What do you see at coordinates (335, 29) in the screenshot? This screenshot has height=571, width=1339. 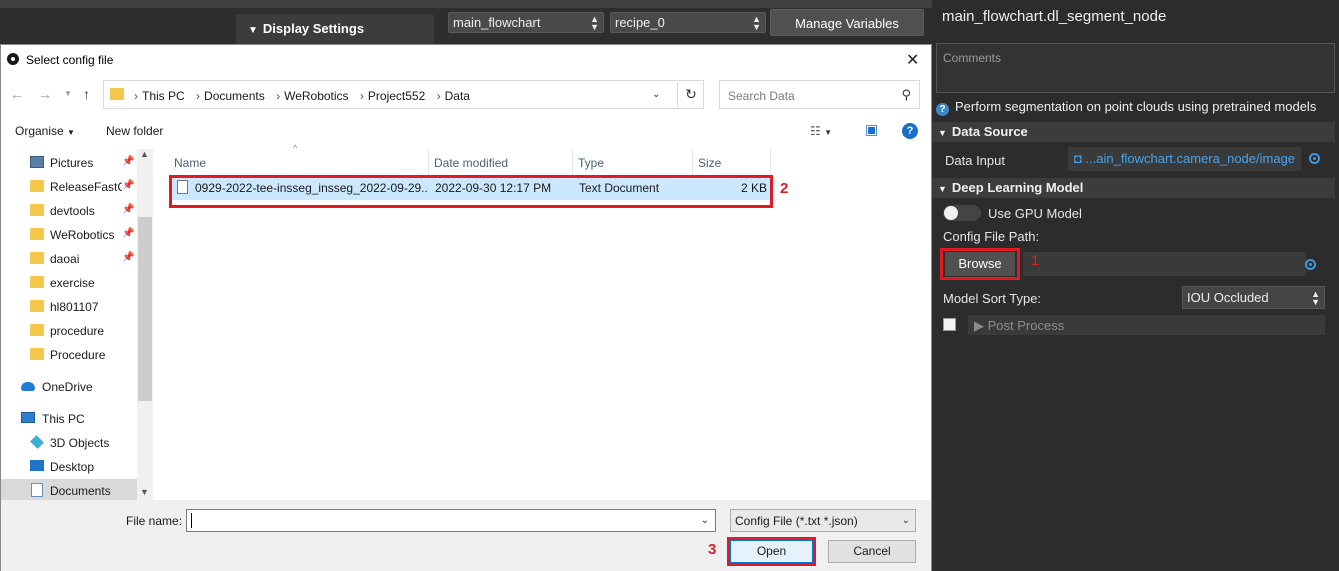 I see `display-settings-tab: ▼ Display Settings` at bounding box center [335, 29].